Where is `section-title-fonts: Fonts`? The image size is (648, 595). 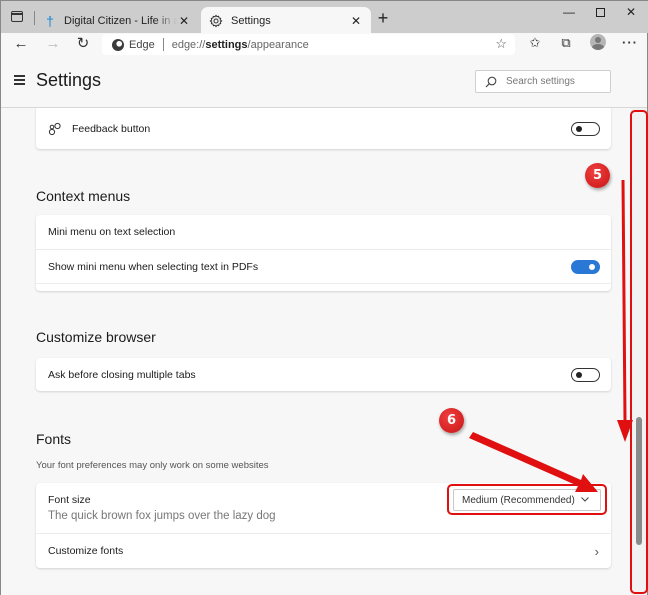
section-title-fonts: Fonts is located at coordinates (54, 439).